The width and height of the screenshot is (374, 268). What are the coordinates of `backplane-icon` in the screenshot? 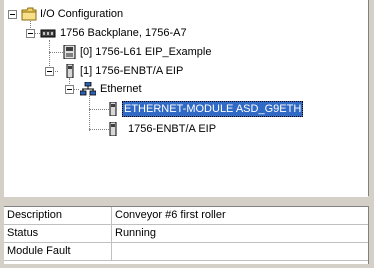 It's located at (48, 33).